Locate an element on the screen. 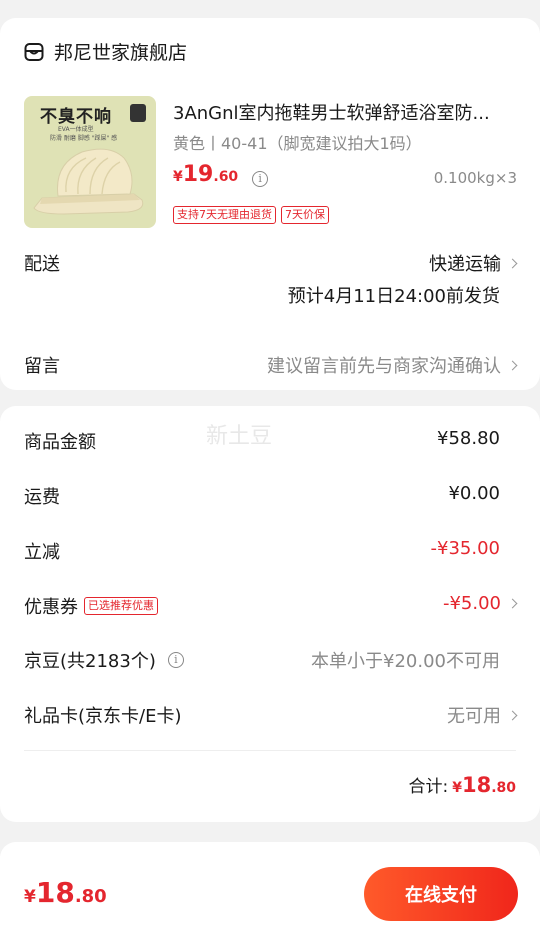  discount-label: 立减 is located at coordinates (42, 552).